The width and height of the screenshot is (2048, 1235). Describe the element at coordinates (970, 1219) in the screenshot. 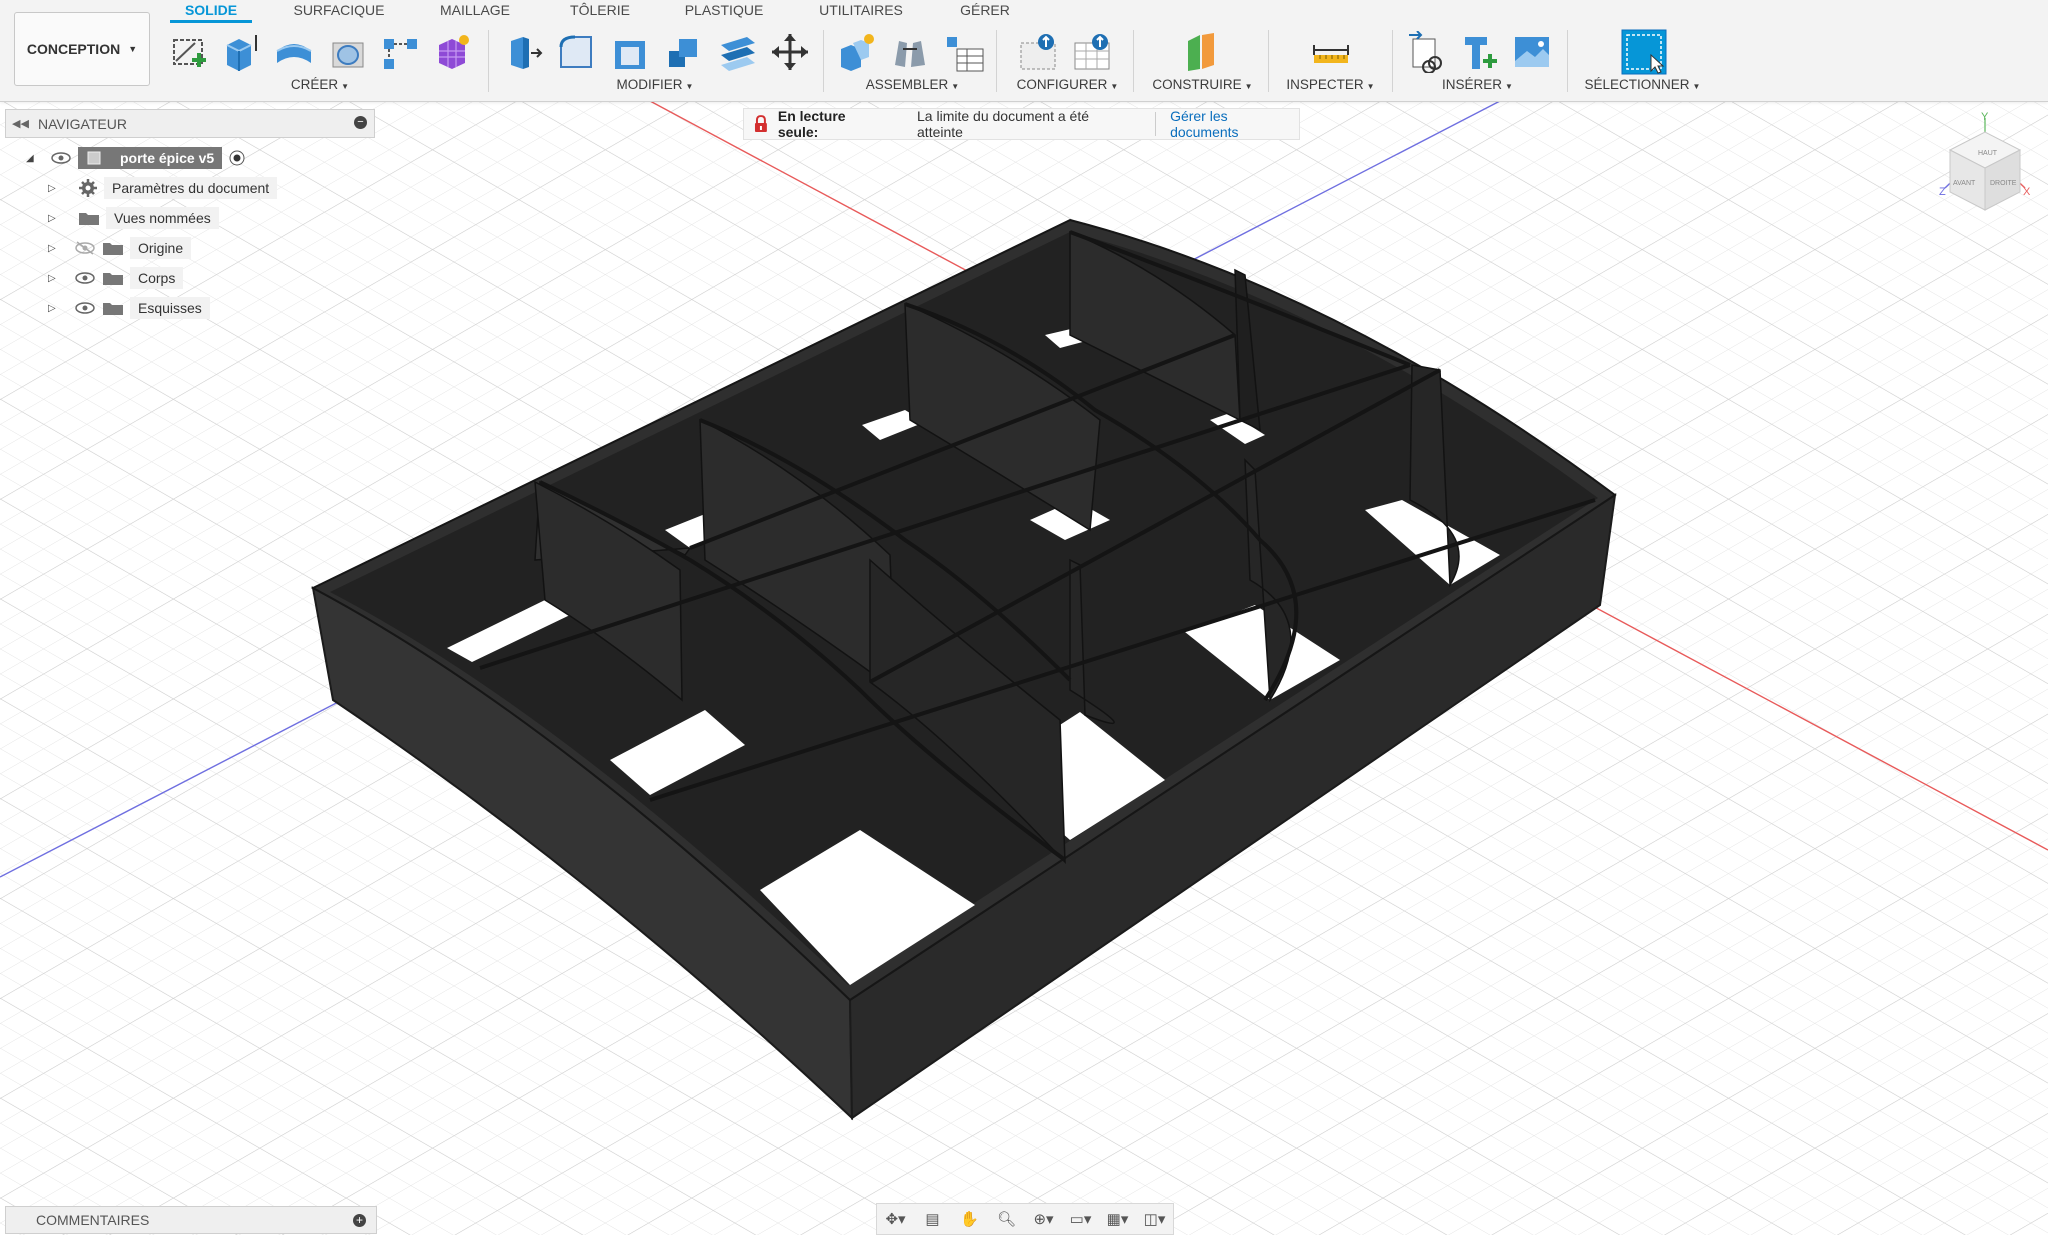

I see `pan-hand-icon: ✋` at that location.